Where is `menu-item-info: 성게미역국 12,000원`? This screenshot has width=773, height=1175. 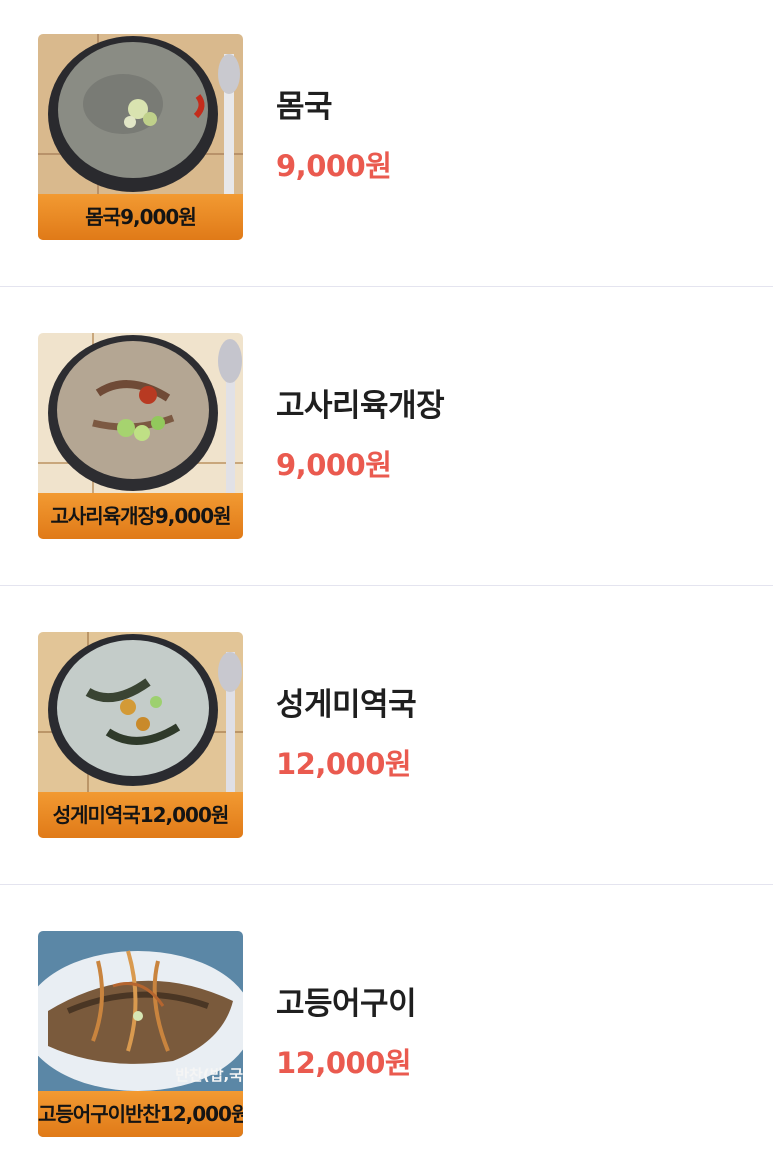 menu-item-info: 성게미역국 12,000원 is located at coordinates (346, 734).